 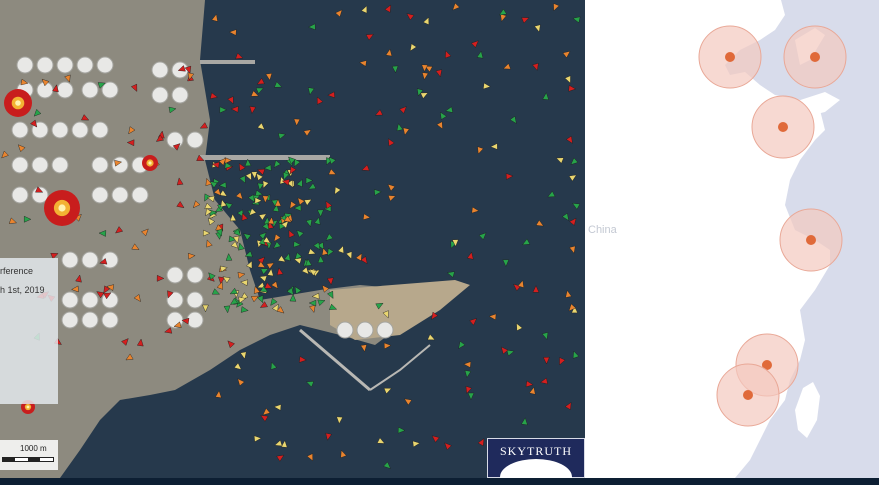 What do you see at coordinates (28, 459) in the screenshot?
I see `scale-bar` at bounding box center [28, 459].